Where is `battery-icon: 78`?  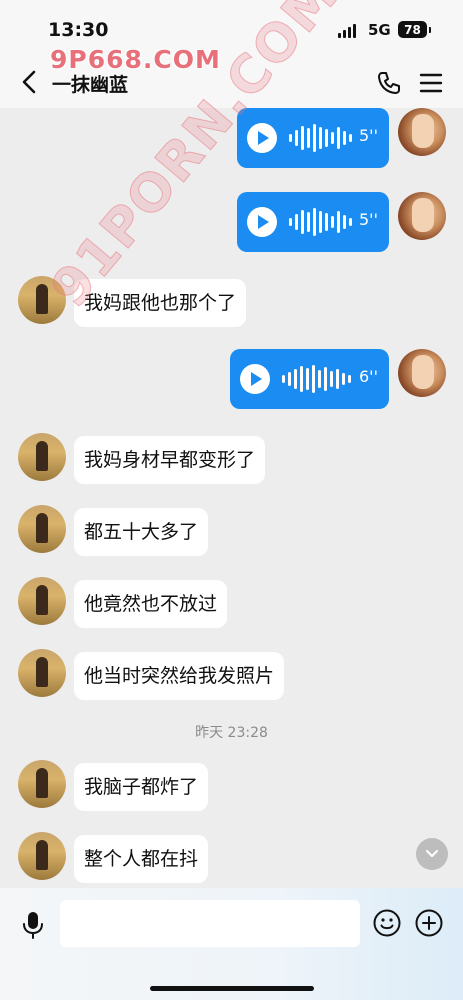
battery-icon: 78 is located at coordinates (414, 29).